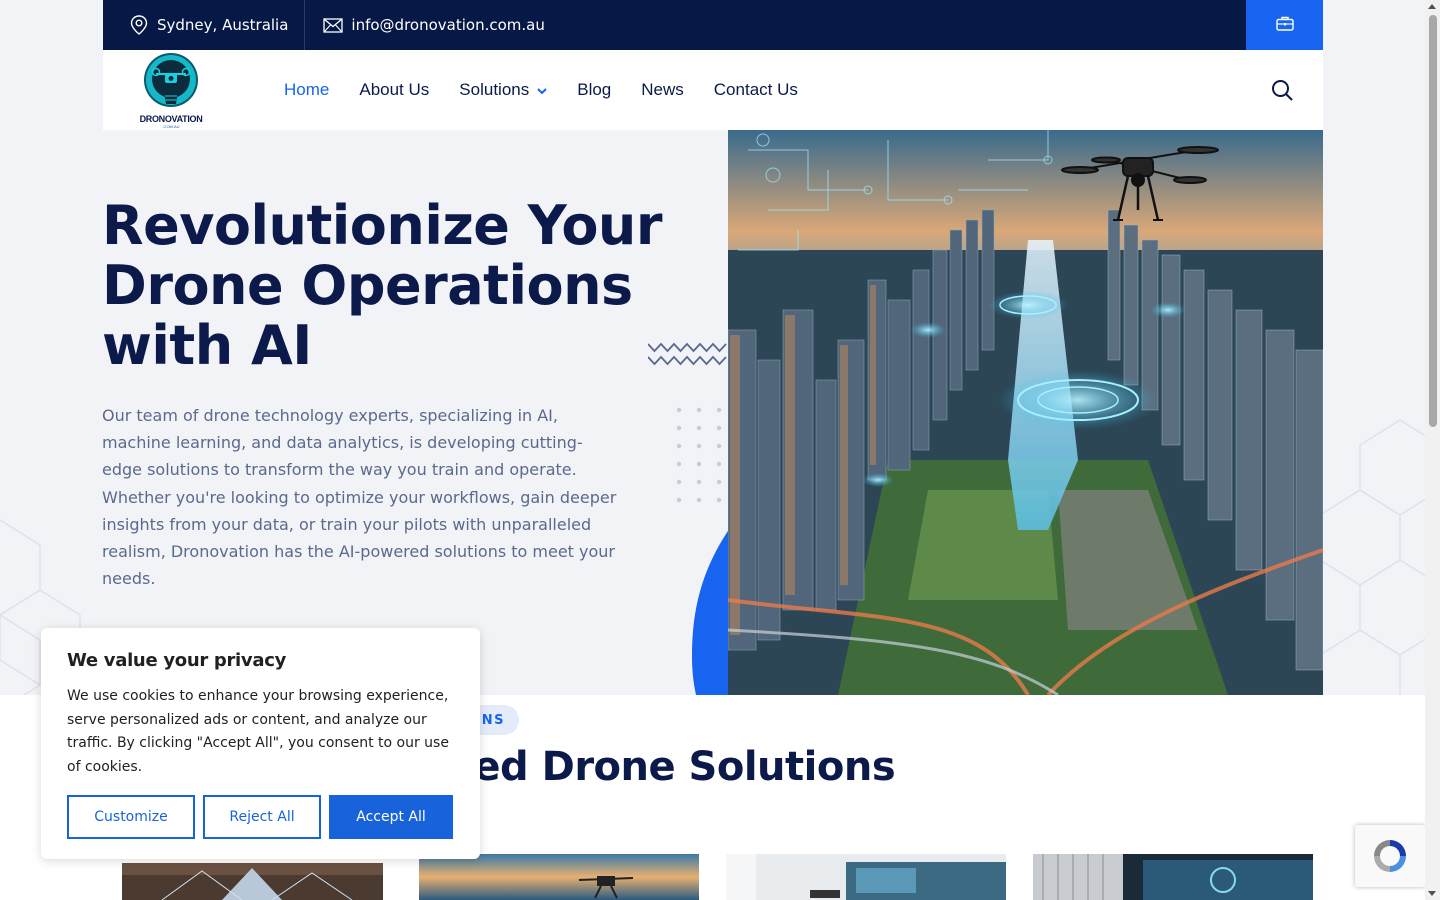  What do you see at coordinates (171, 126) in the screenshot?
I see `logo-subtext: .COM.AU` at bounding box center [171, 126].